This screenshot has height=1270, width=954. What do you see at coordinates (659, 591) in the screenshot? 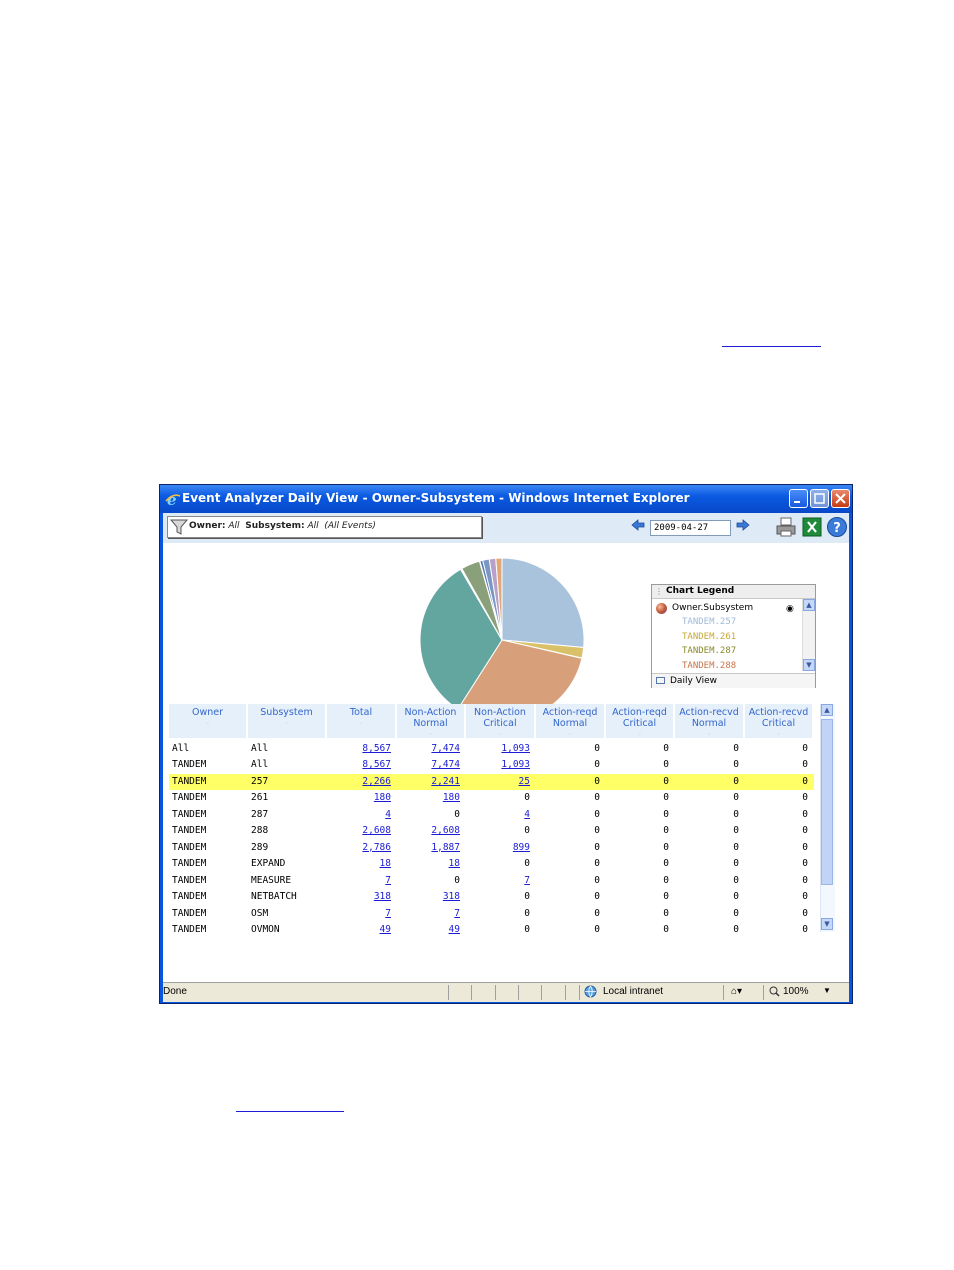
I see `legend-grip-icon: ⋮` at bounding box center [659, 591].